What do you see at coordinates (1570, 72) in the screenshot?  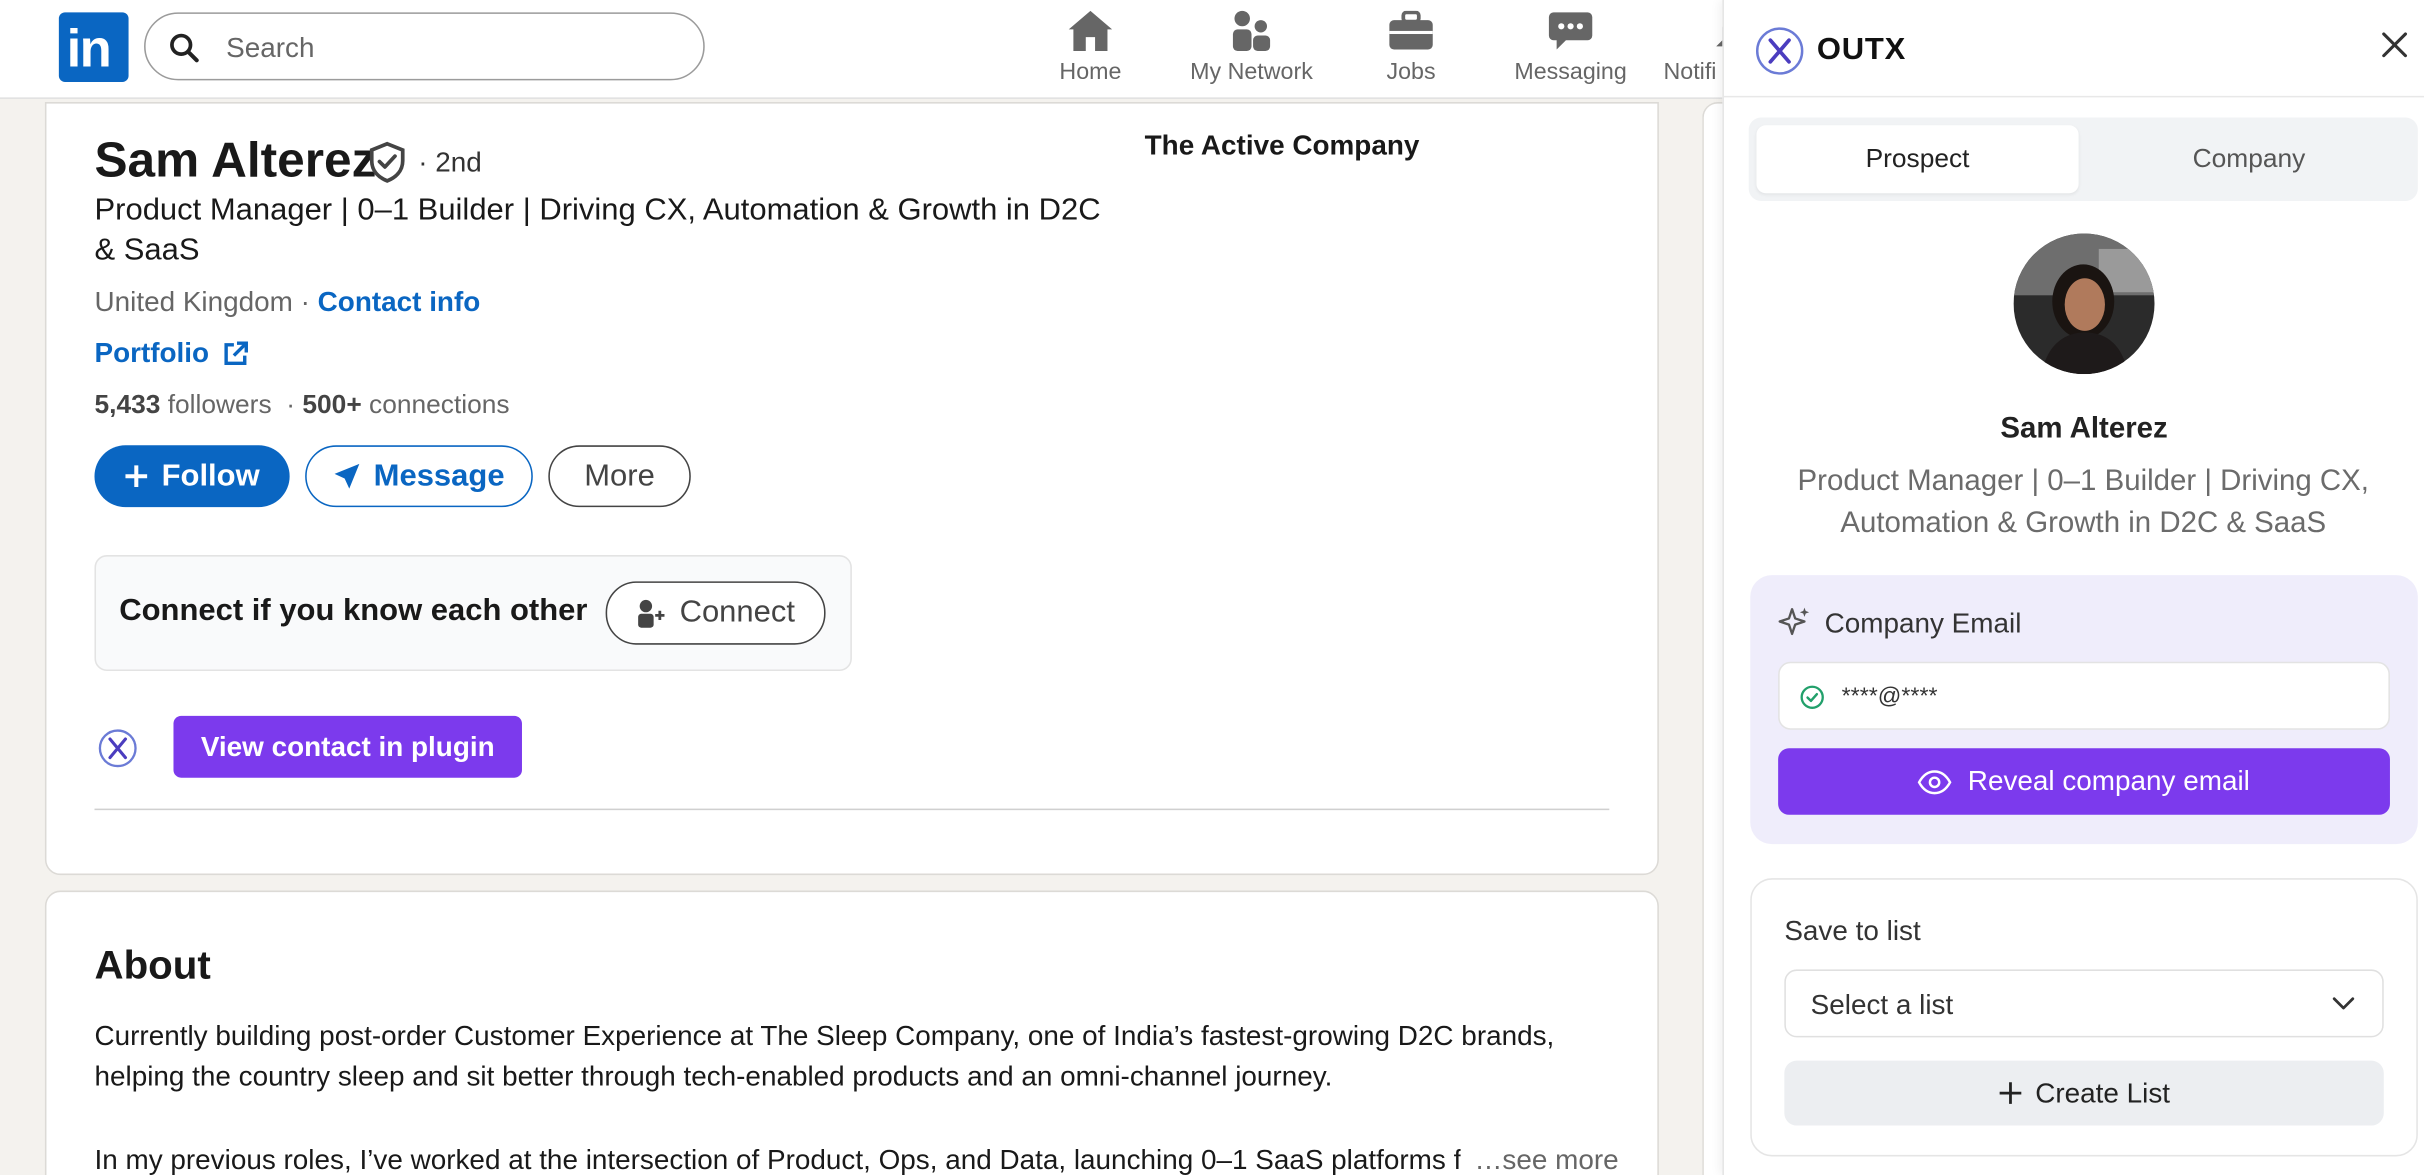 I see `nav-messaging-label: Messaging` at bounding box center [1570, 72].